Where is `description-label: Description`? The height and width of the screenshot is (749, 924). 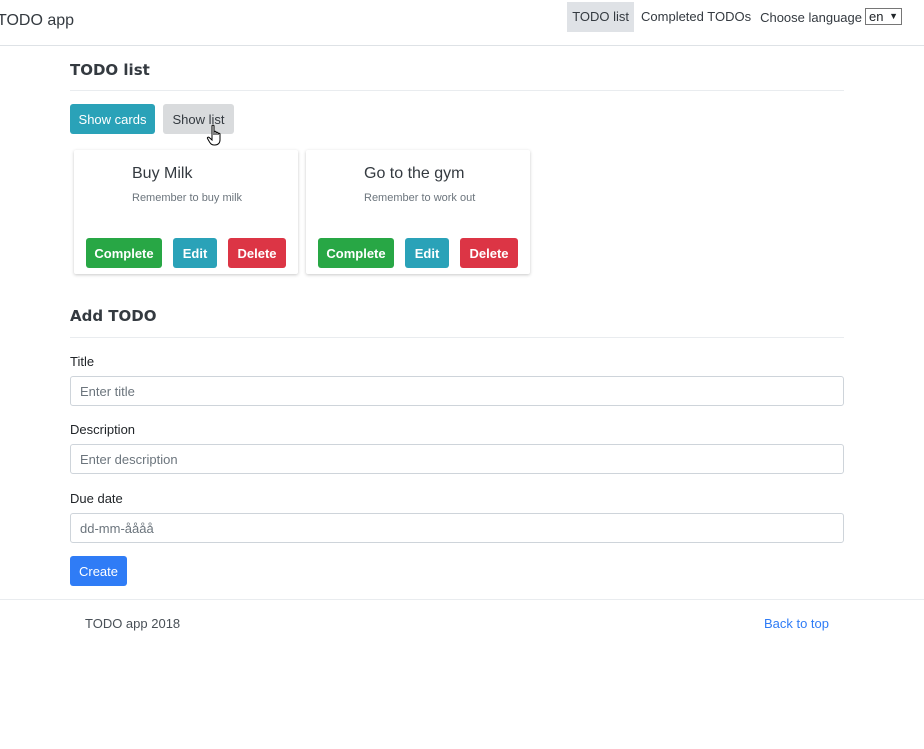 description-label: Description is located at coordinates (103, 429).